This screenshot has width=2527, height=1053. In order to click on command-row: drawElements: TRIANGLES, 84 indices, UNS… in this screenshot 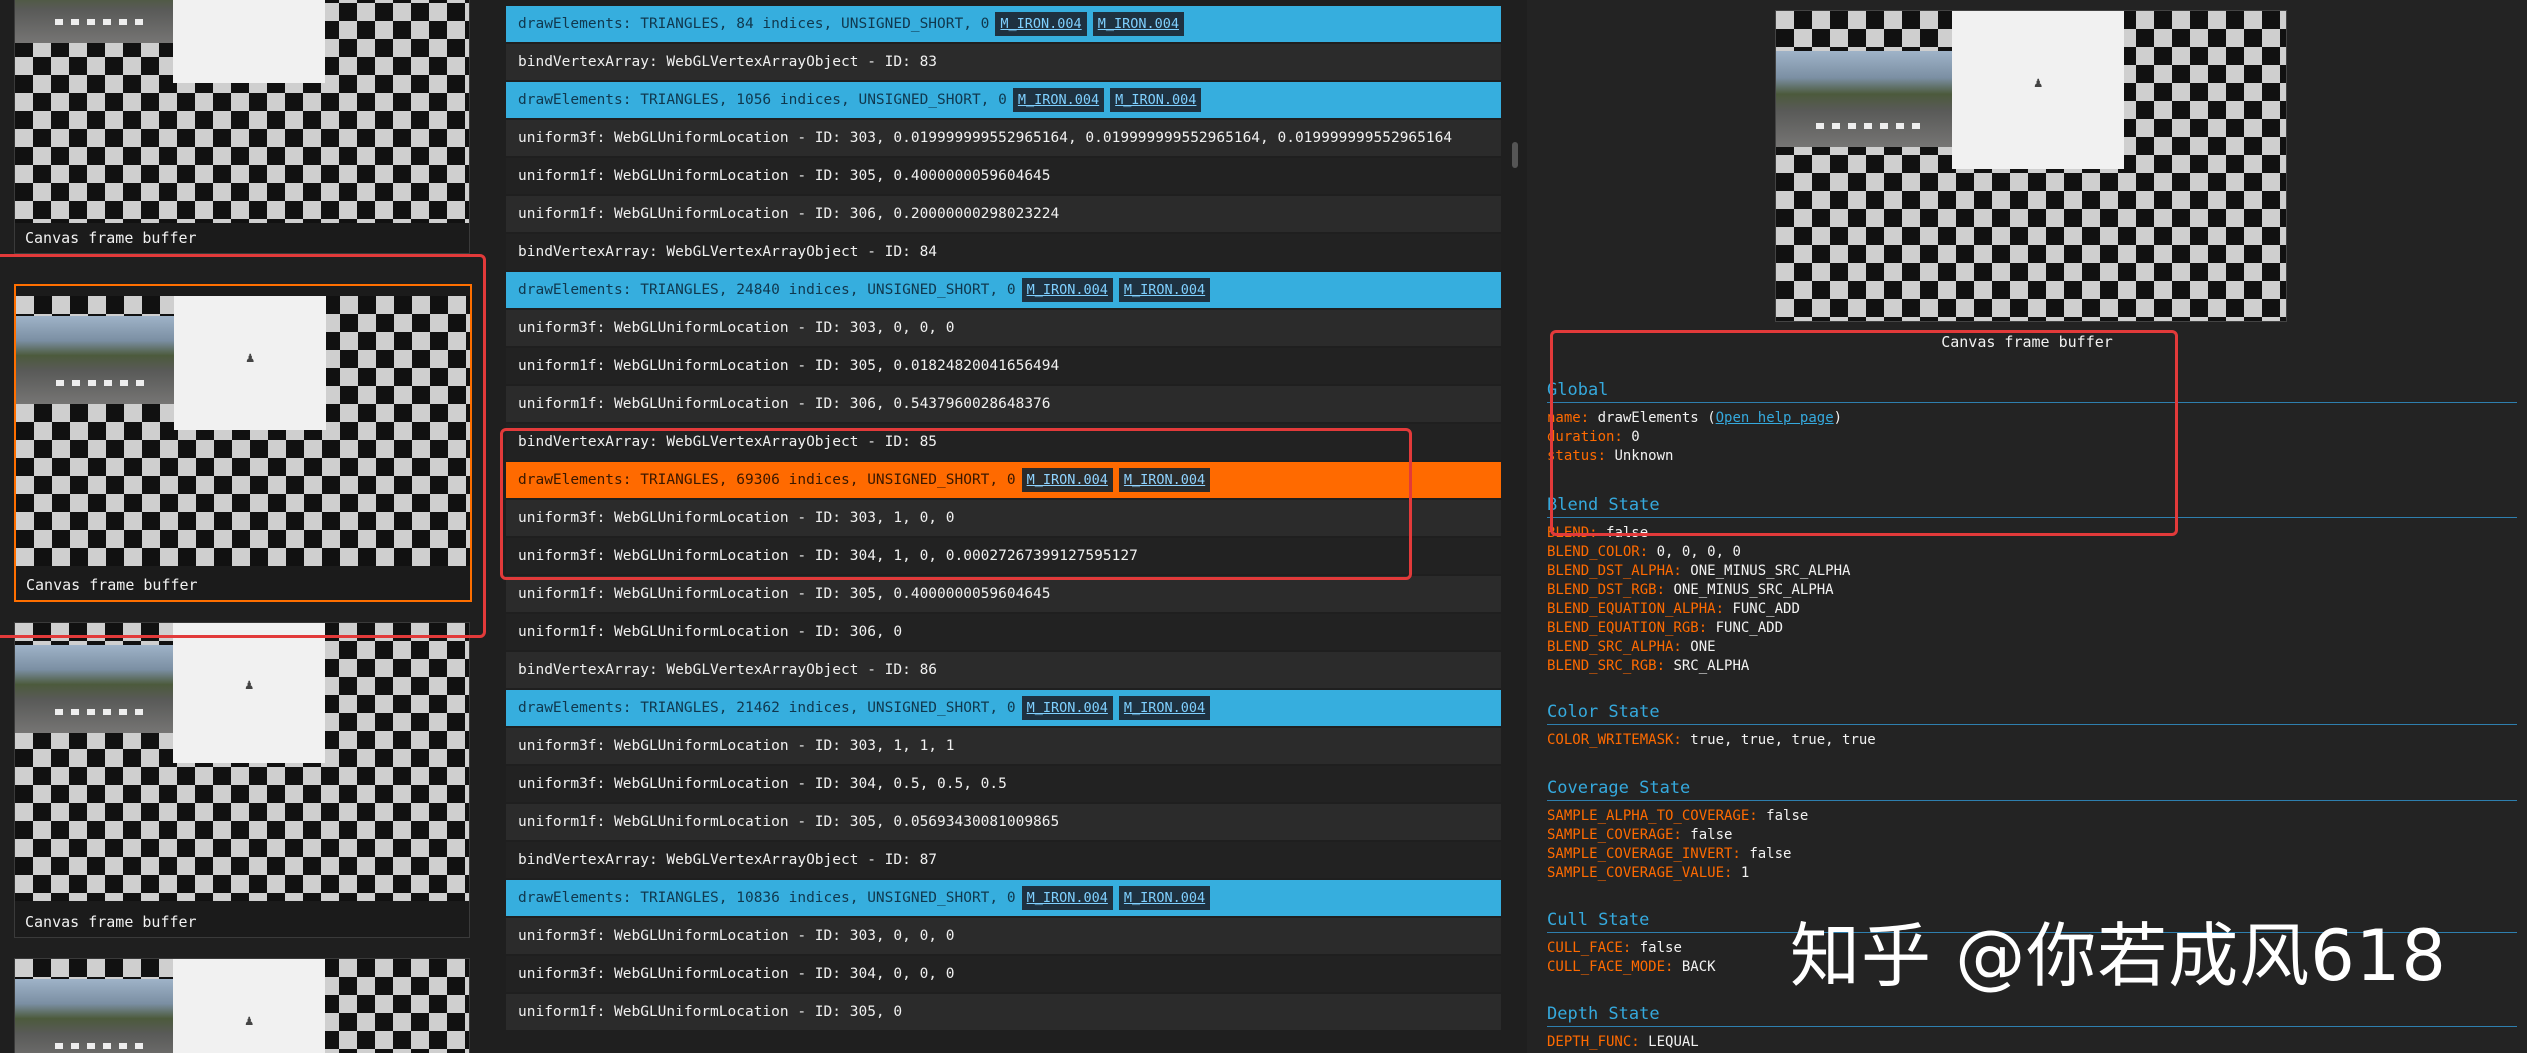, I will do `click(1003, 24)`.